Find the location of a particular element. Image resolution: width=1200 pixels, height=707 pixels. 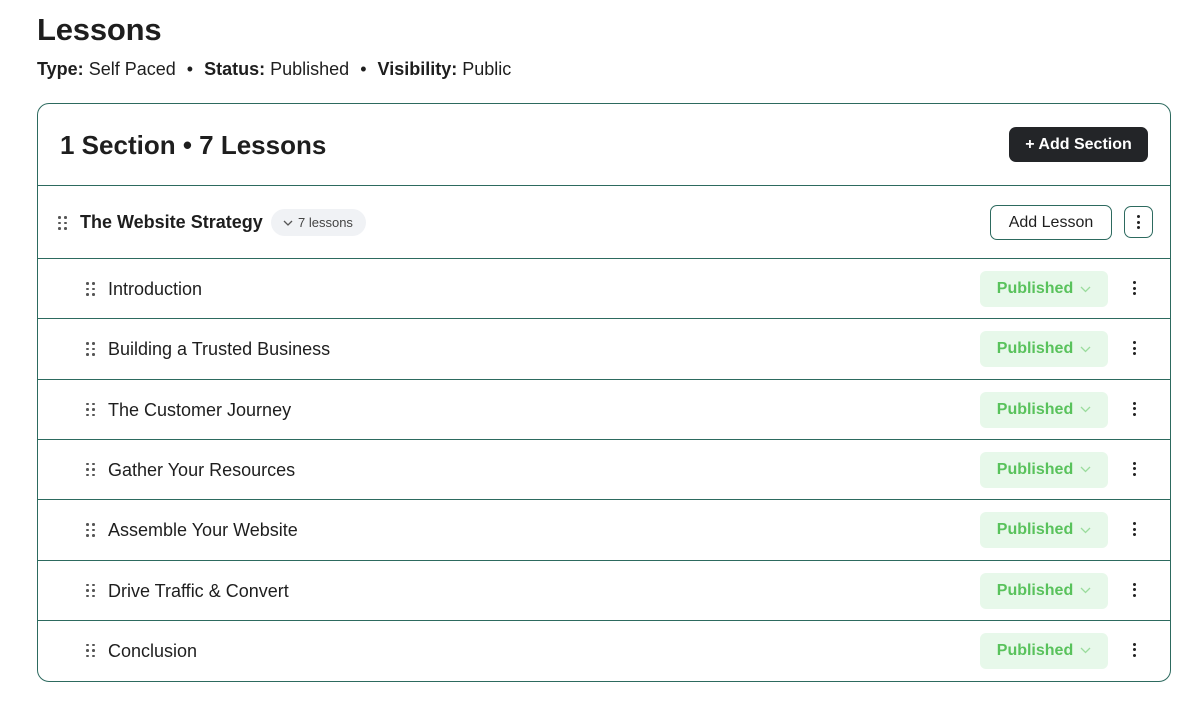

lesson-row: Building a Trusted Business Published is located at coordinates (604, 349).